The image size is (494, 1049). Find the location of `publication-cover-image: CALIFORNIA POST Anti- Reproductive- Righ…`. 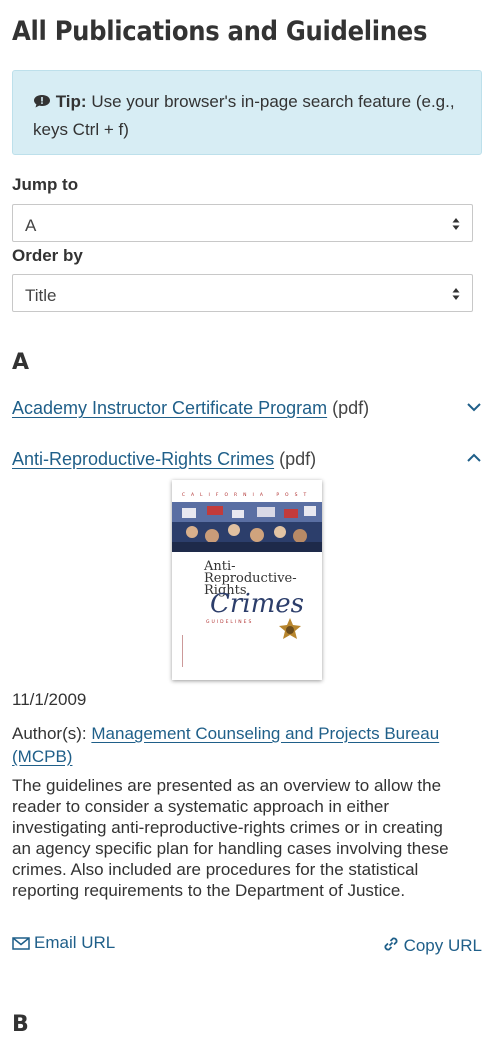

publication-cover-image: CALIFORNIA POST Anti- Reproductive- Righ… is located at coordinates (247, 580).